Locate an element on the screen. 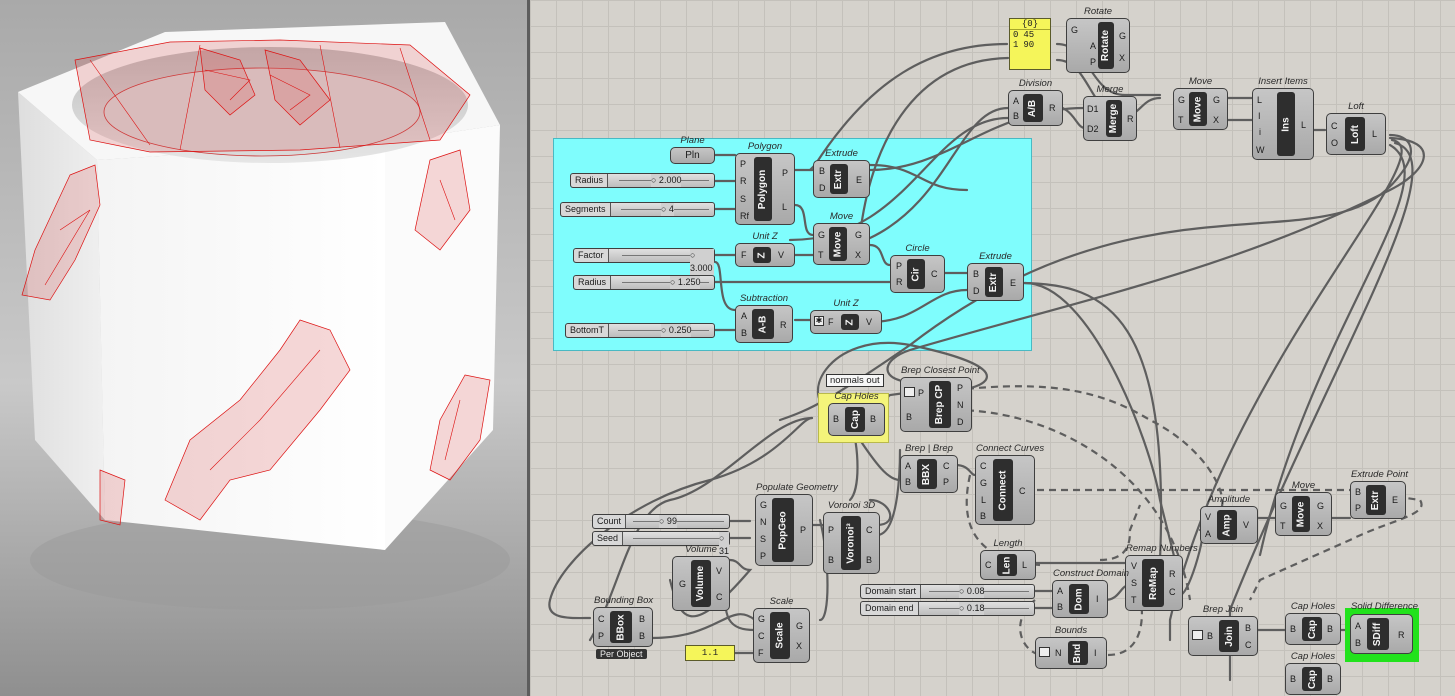 The image size is (1455, 696). count-slider: Count ○ 99 is located at coordinates (661, 521).